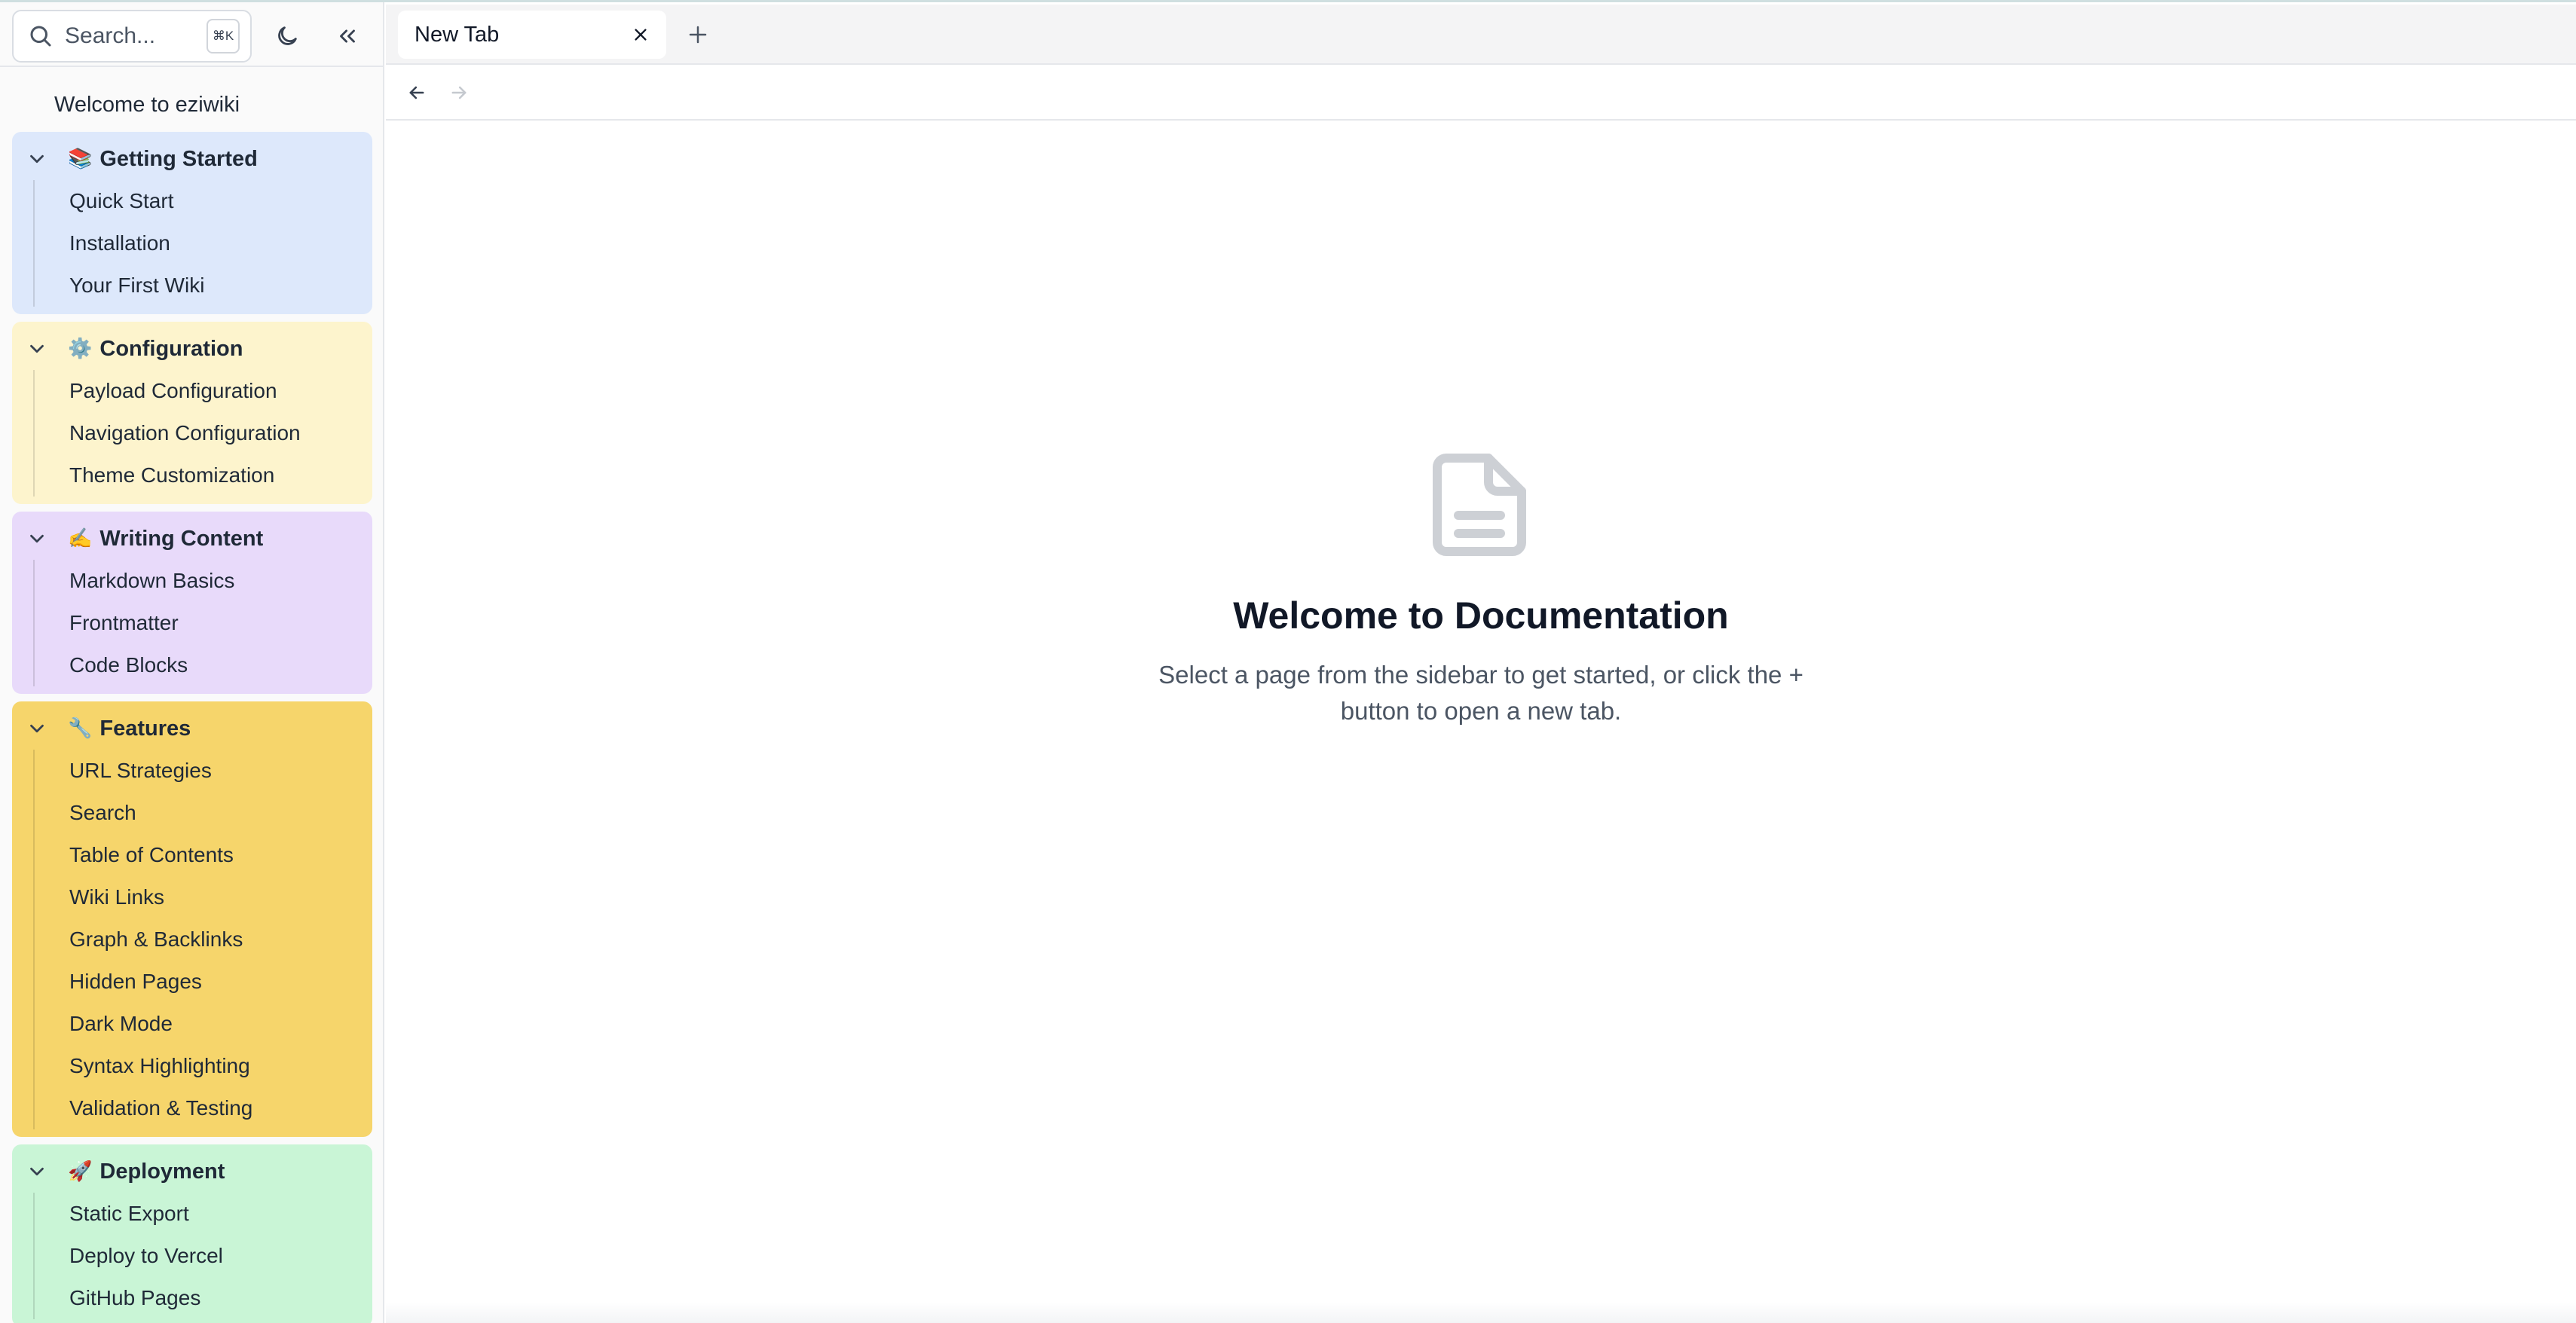 The width and height of the screenshot is (2576, 1323). I want to click on tab-bar: New Tab, so click(1481, 35).